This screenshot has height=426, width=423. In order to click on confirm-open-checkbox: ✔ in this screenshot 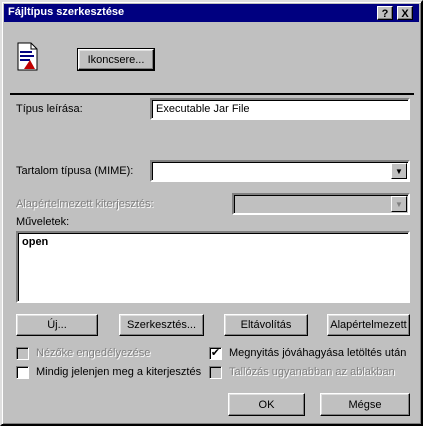, I will do `click(215, 353)`.